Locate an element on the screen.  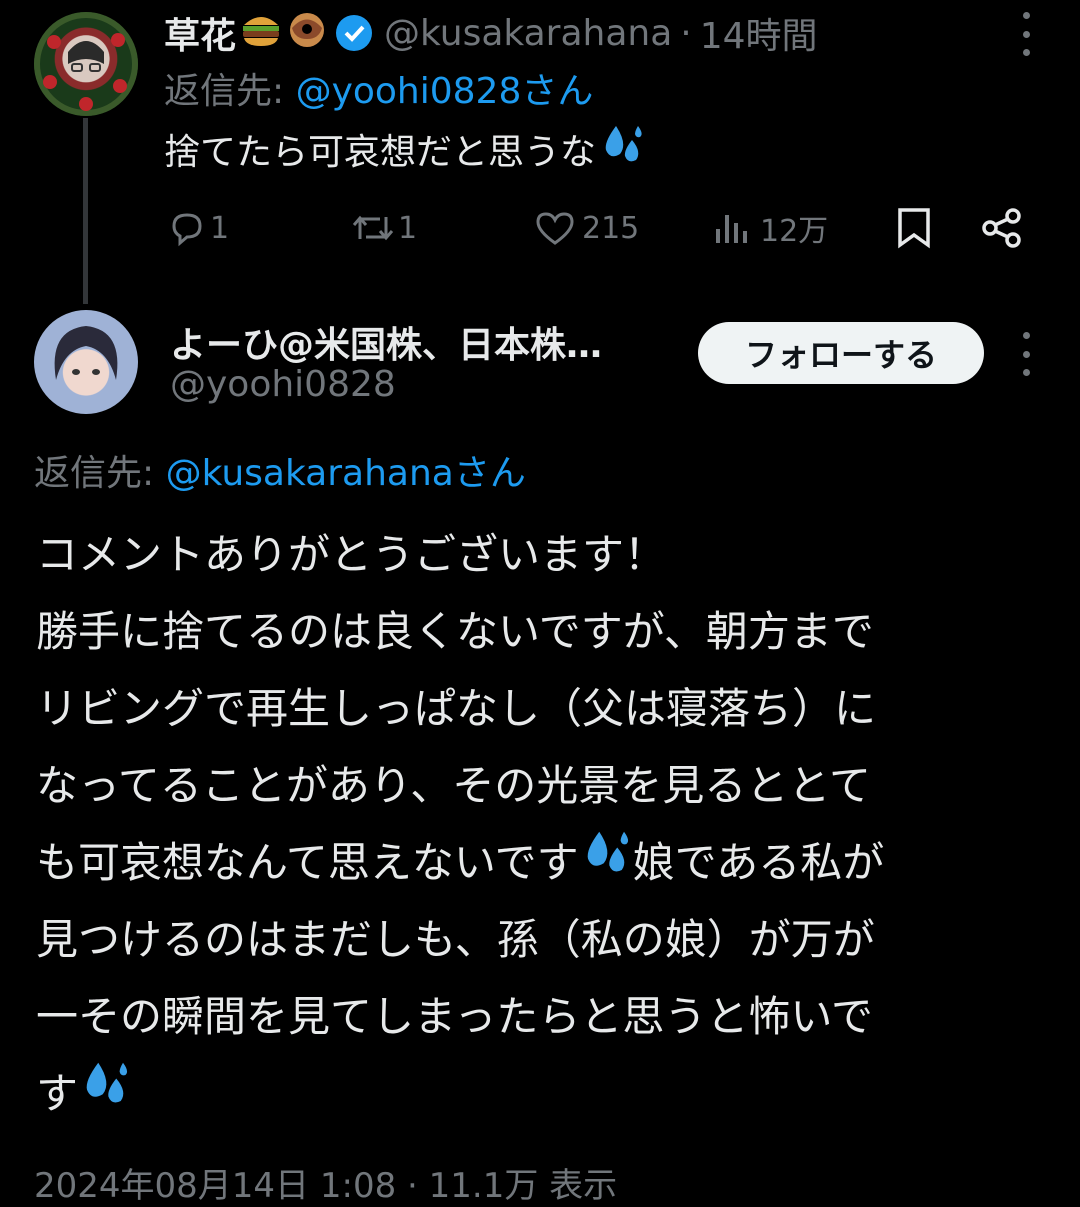
like-icon is located at coordinates (555, 228).